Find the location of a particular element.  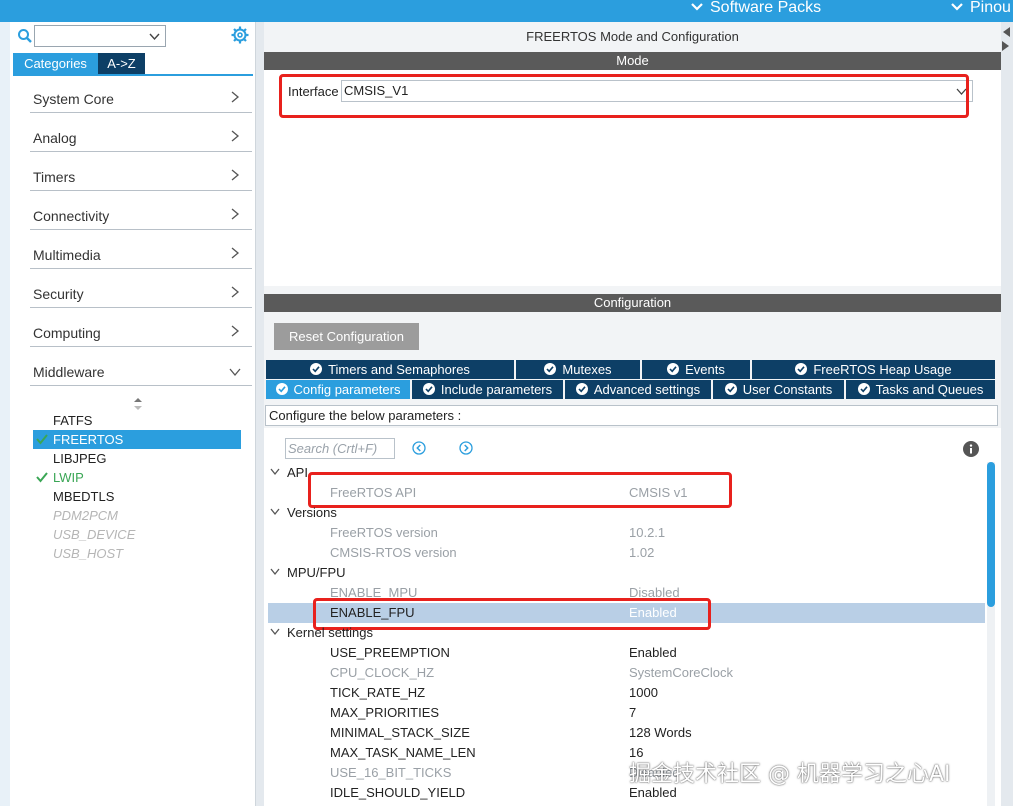

tab-user-constants: User Constants is located at coordinates (778, 389).